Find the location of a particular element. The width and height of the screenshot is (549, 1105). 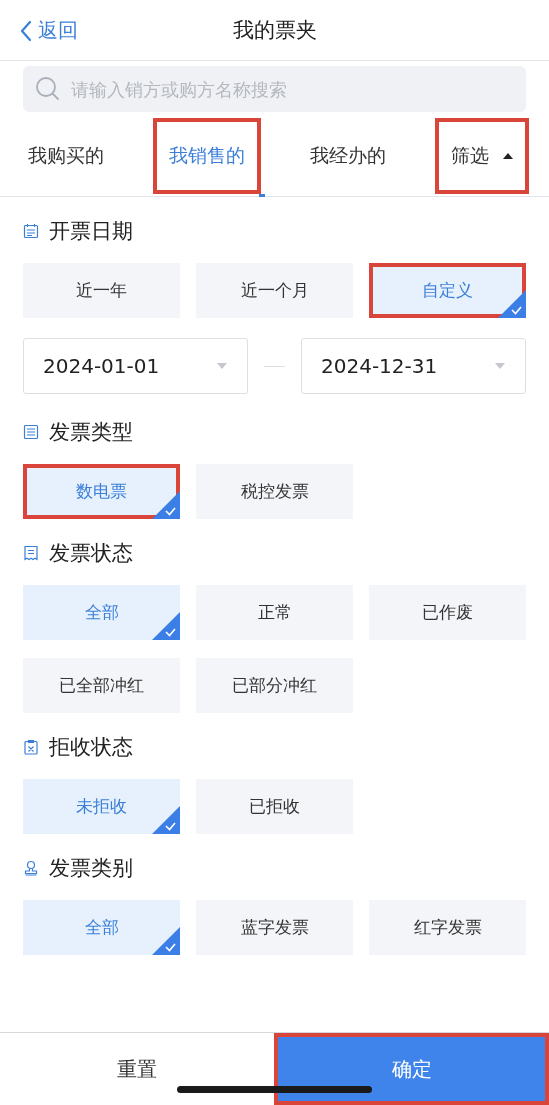

search-field: 请输入销方或购方名称搜索 is located at coordinates (274, 89).